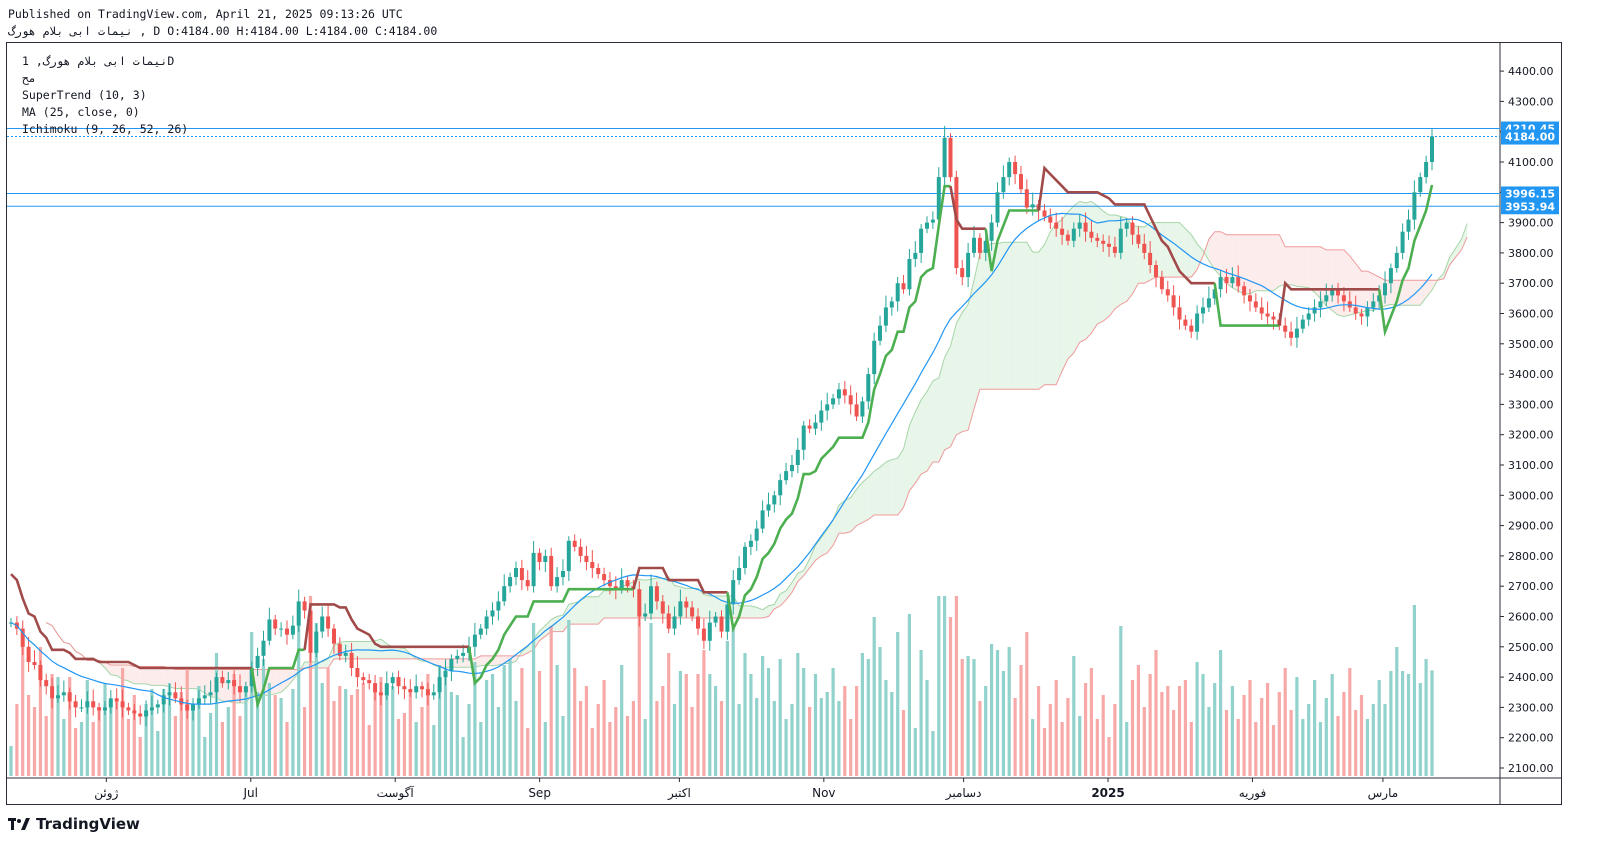  Describe the element at coordinates (1531, 344) in the screenshot. I see `y-tick-label: 3500.00` at that location.